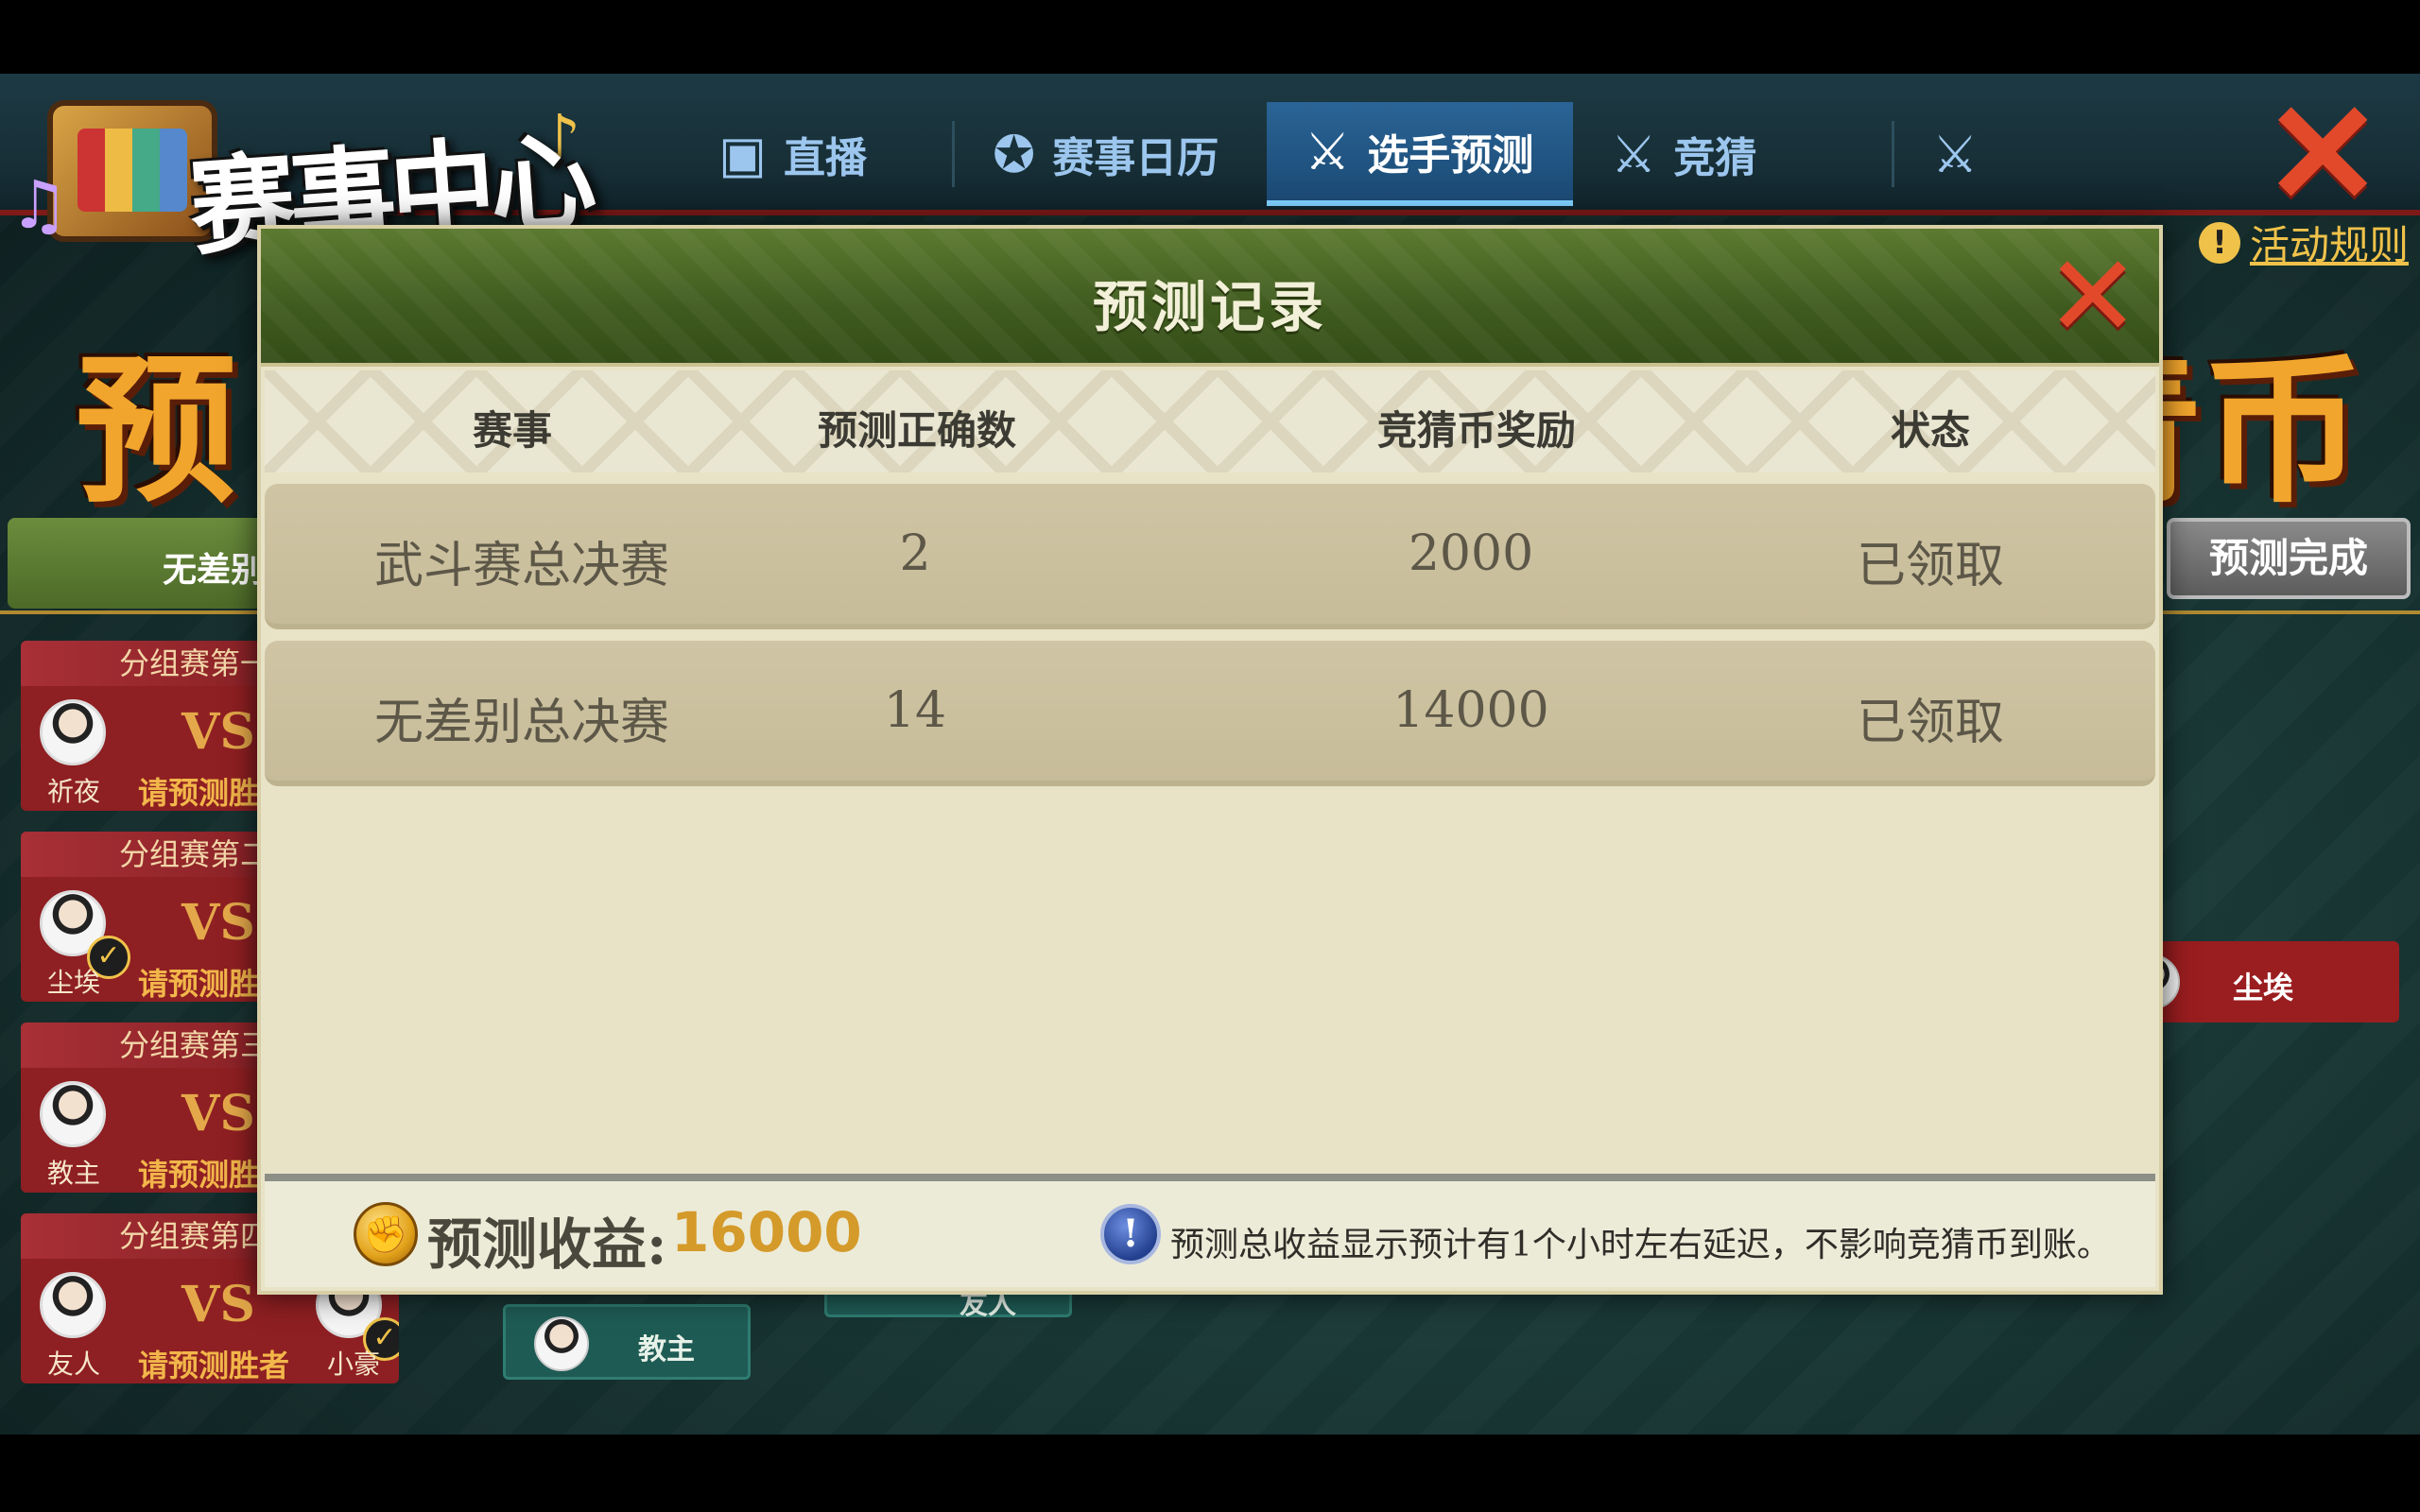  I want to click on subtab-open-class: 无差别, so click(135, 563).